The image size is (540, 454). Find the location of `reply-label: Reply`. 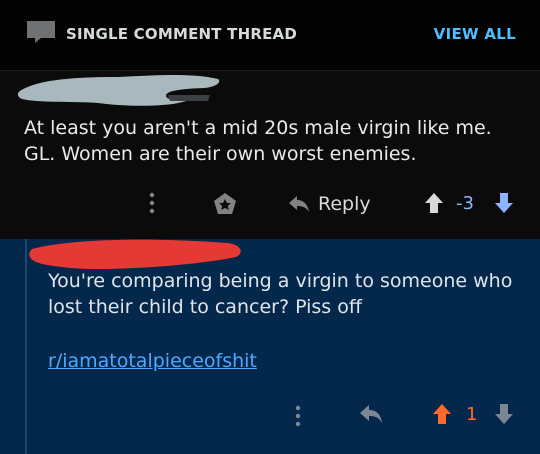

reply-label: Reply is located at coordinates (344, 204).